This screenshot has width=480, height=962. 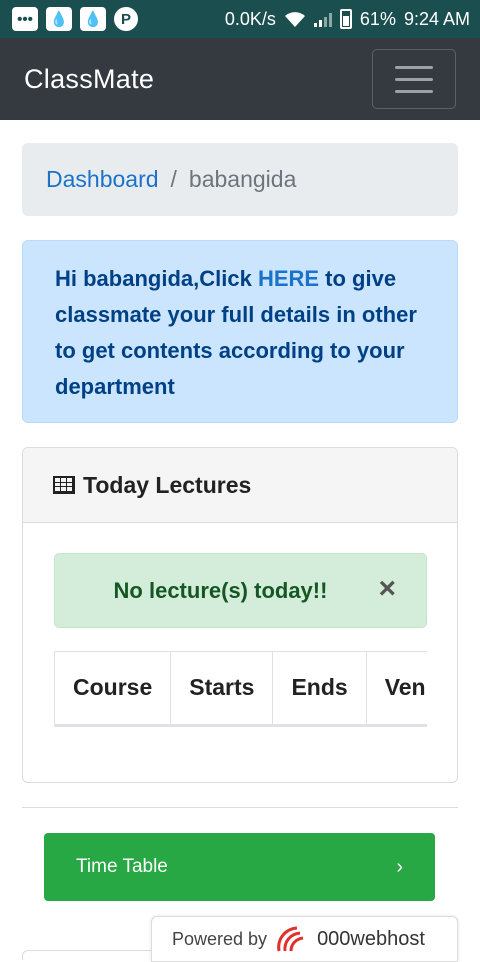 What do you see at coordinates (87, 955) in the screenshot?
I see `next-card-edge` at bounding box center [87, 955].